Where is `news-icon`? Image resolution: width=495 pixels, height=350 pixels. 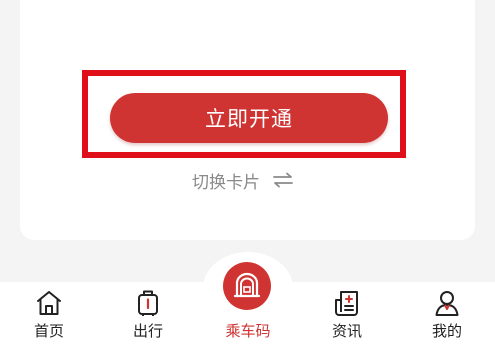 news-icon is located at coordinates (346, 303).